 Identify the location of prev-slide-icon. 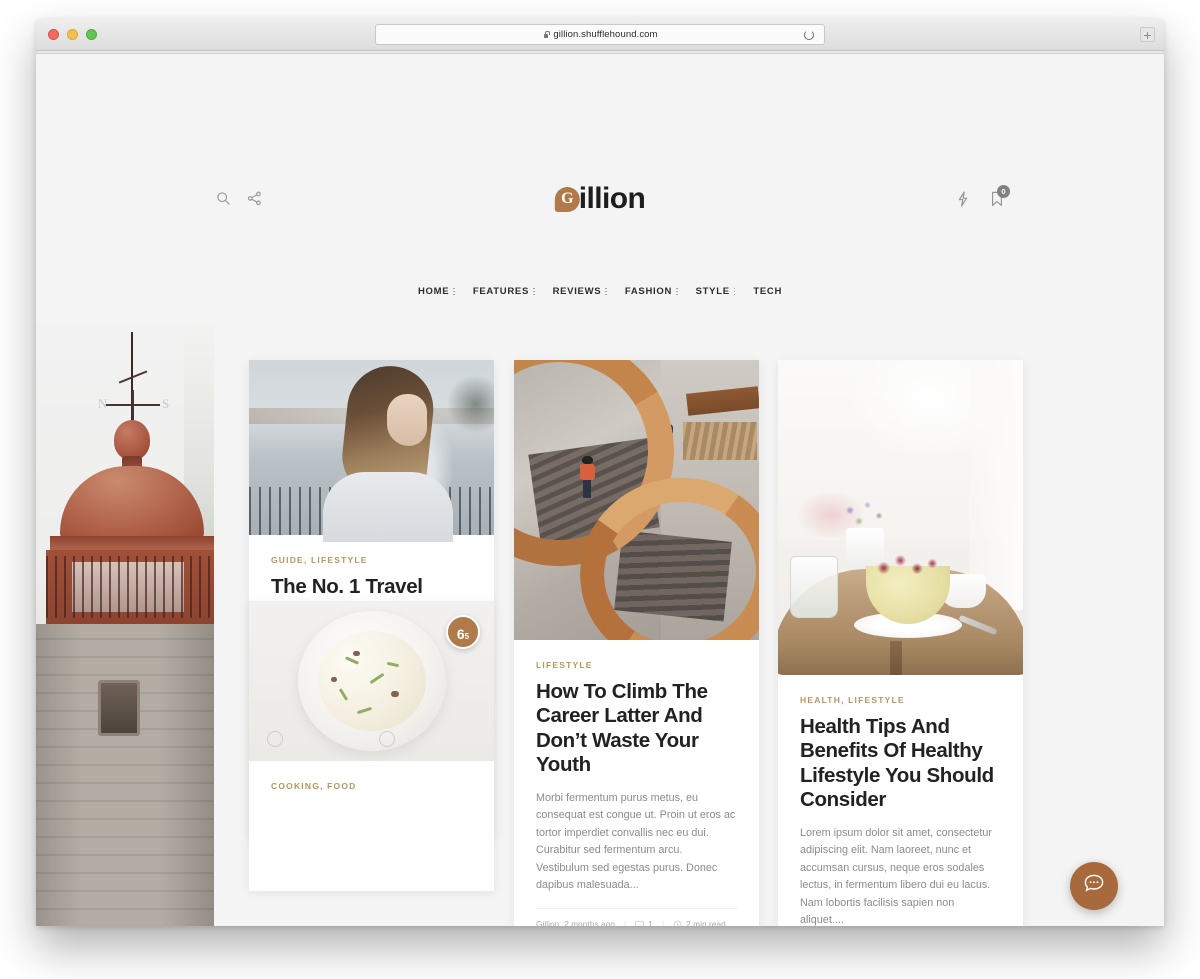
(275, 739).